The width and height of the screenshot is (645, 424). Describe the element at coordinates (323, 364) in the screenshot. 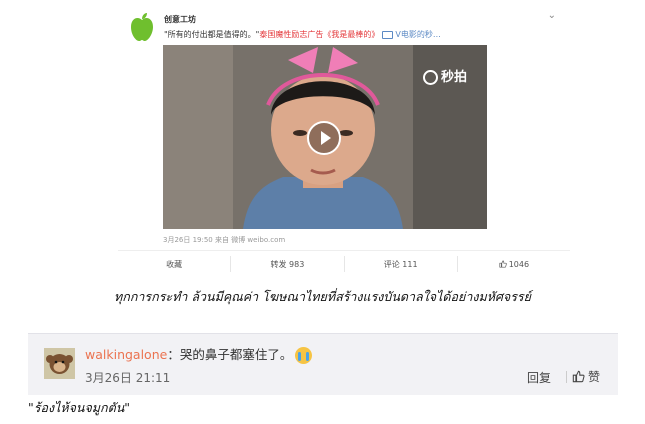

I see `comment-item: walkingalone：哭的鼻子都塞住了。 3月26日 21:11 回复 赞` at that location.